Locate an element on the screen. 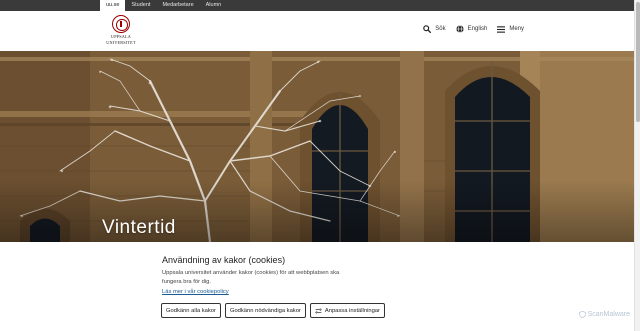 The height and width of the screenshot is (331, 640). sliders-icon is located at coordinates (318, 310).